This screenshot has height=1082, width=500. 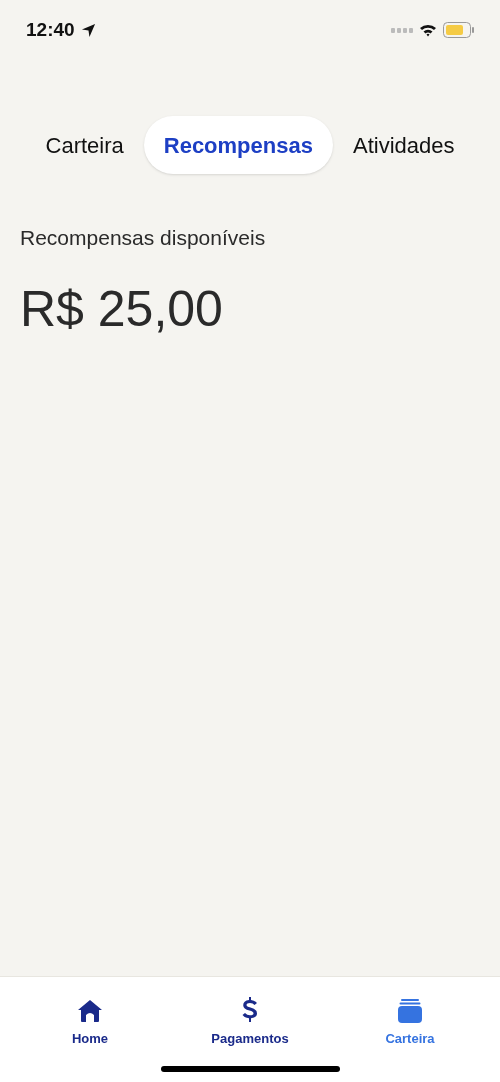 What do you see at coordinates (402, 30) in the screenshot?
I see `signal-icon` at bounding box center [402, 30].